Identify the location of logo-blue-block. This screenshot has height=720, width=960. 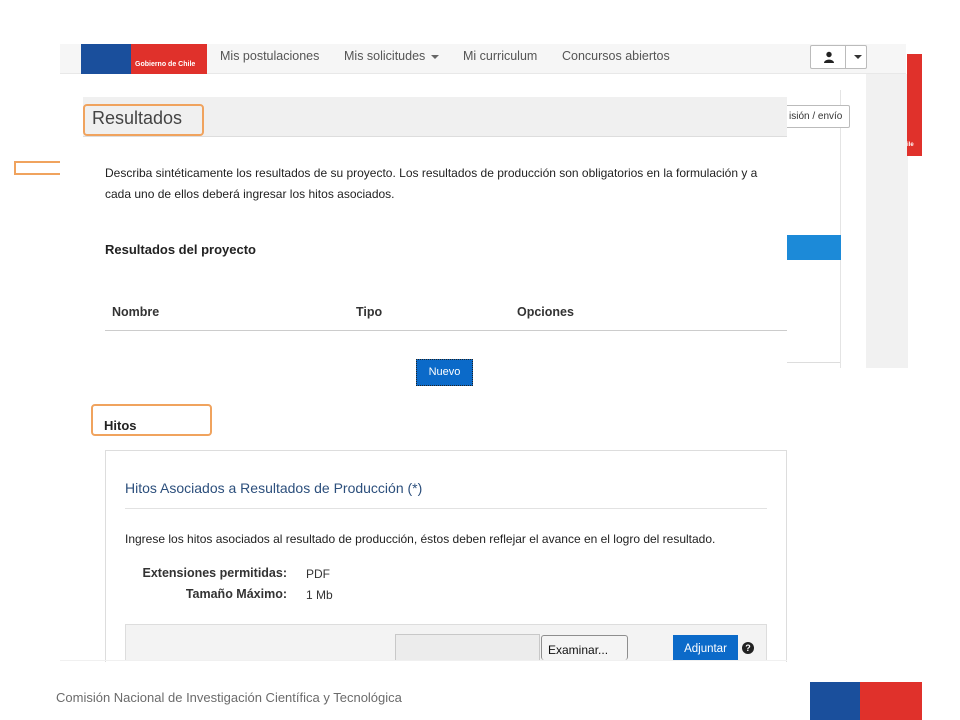
(106, 59).